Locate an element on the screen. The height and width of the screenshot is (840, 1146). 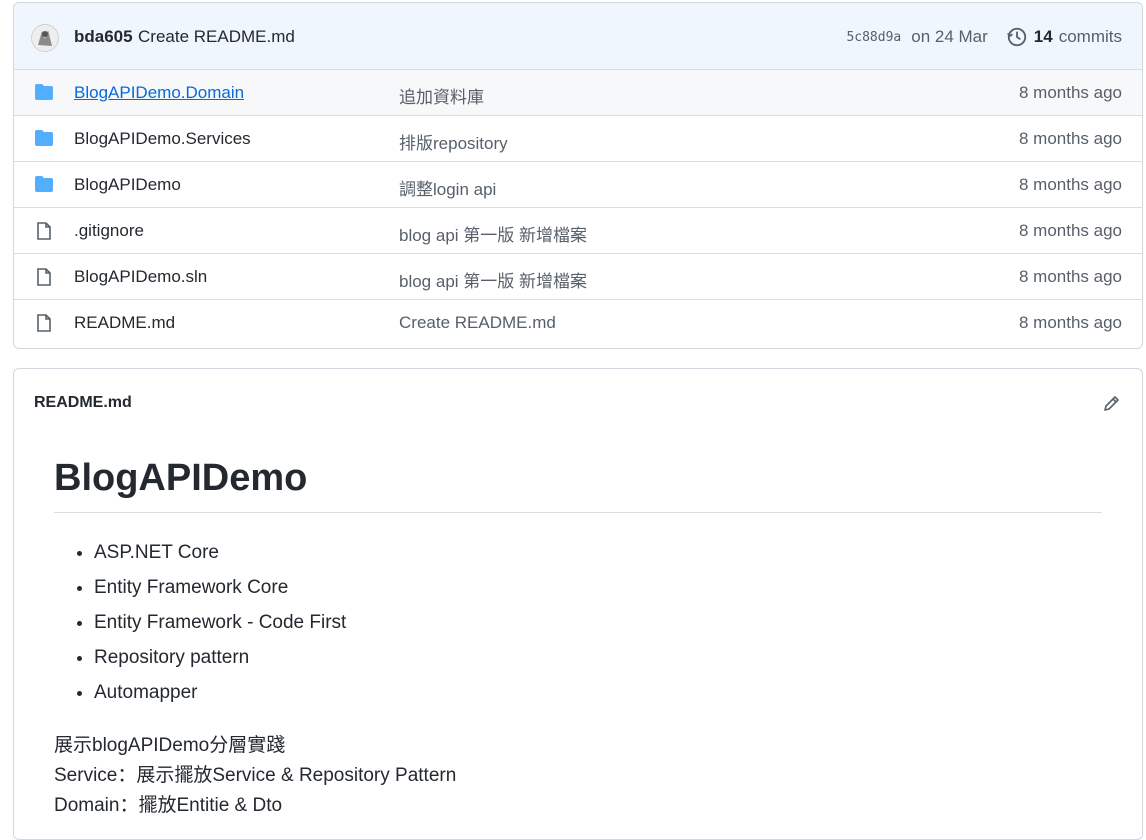
paragraph-line: Service：展示擺放Service & Repository Pattern is located at coordinates (255, 775).